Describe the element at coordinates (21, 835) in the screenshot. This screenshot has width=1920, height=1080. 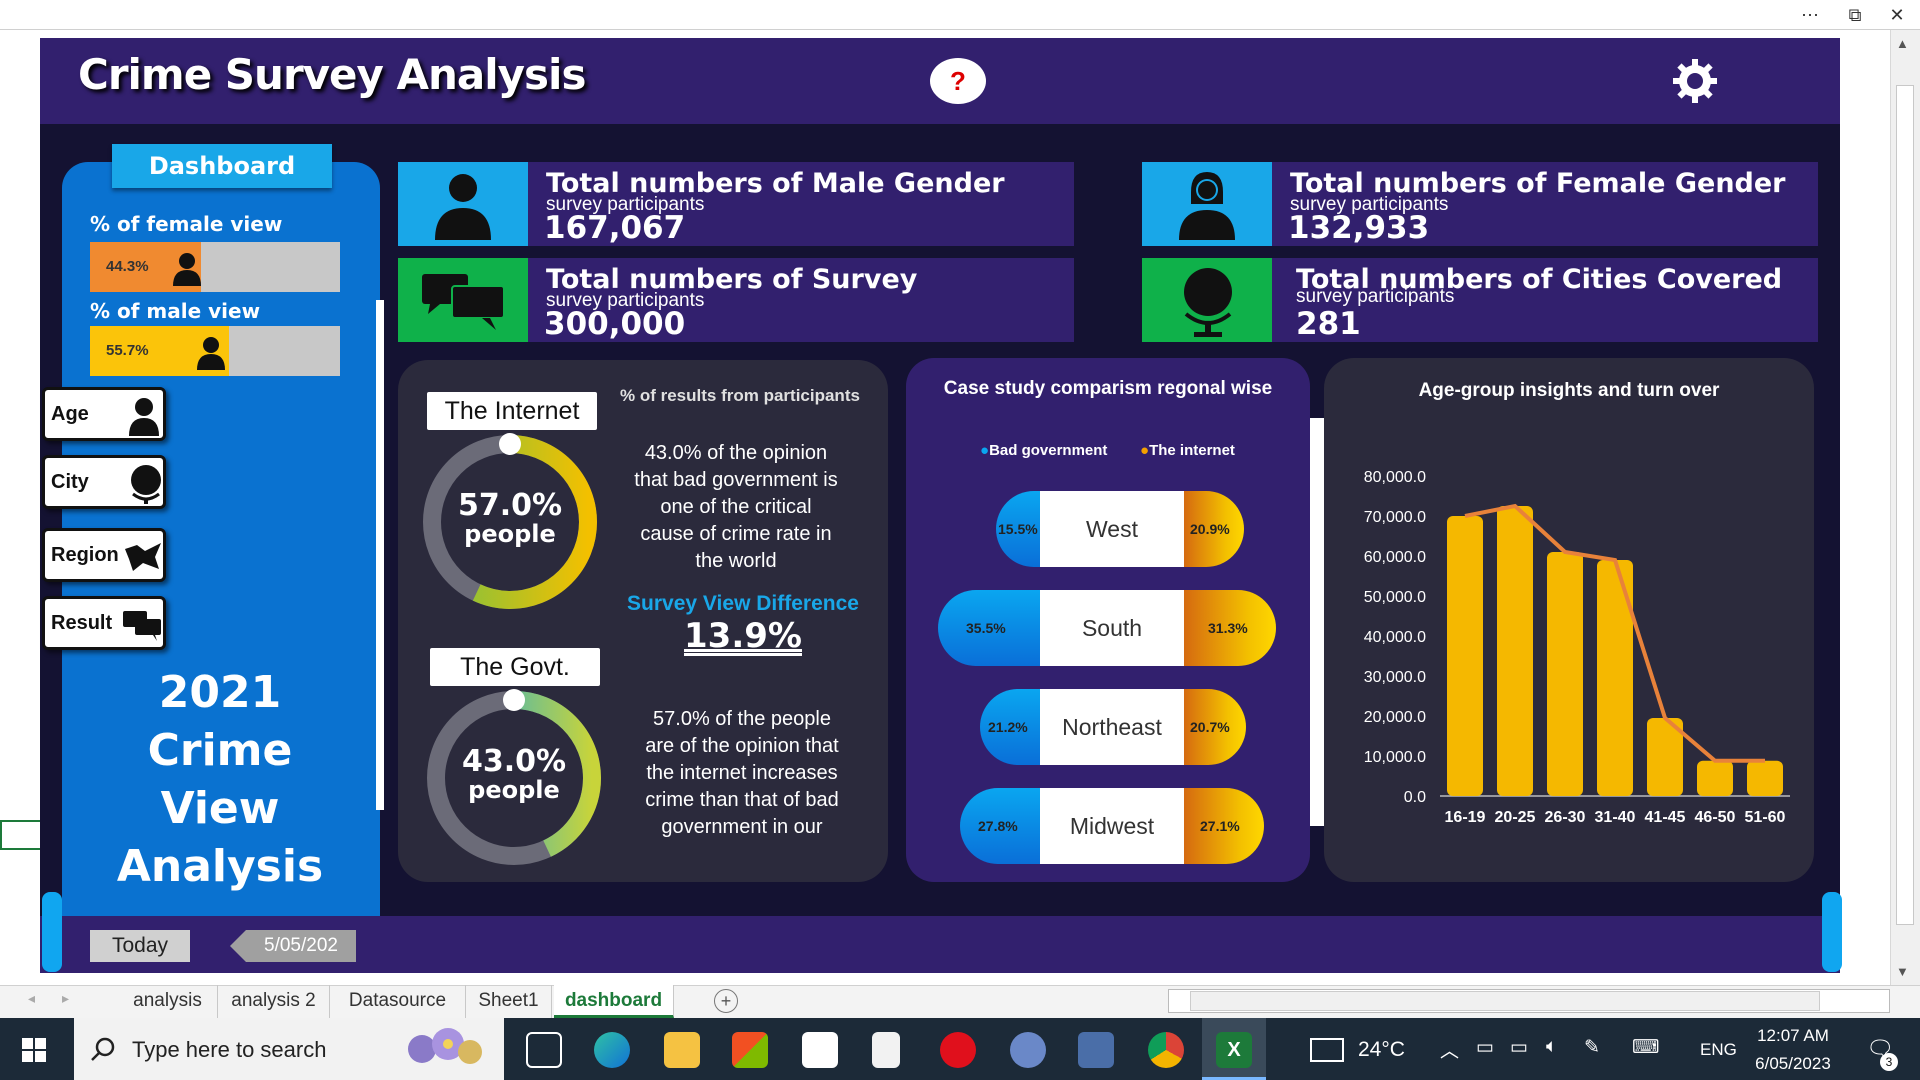
I see `selected-cell` at that location.